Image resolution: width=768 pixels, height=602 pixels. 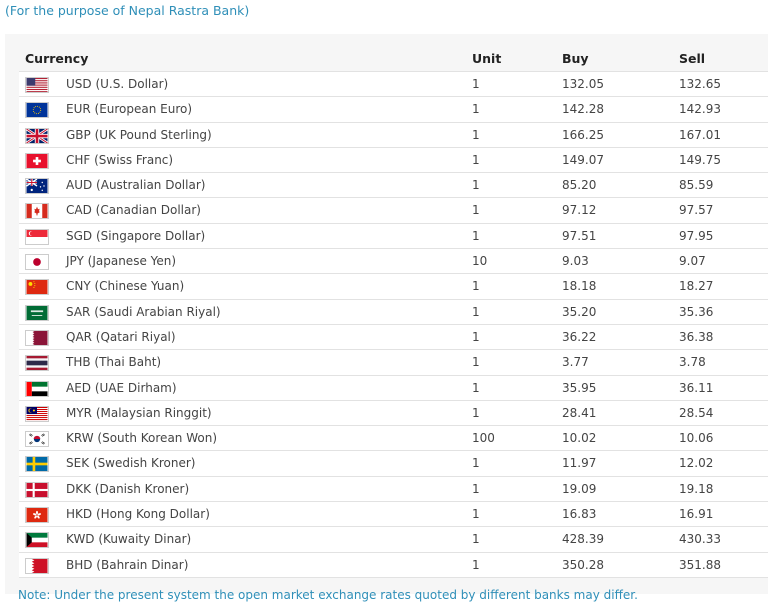 What do you see at coordinates (393, 311) in the screenshot?
I see `table-row: SAR (Saudi Arabian Riyal) 1 35.20 35.36` at bounding box center [393, 311].